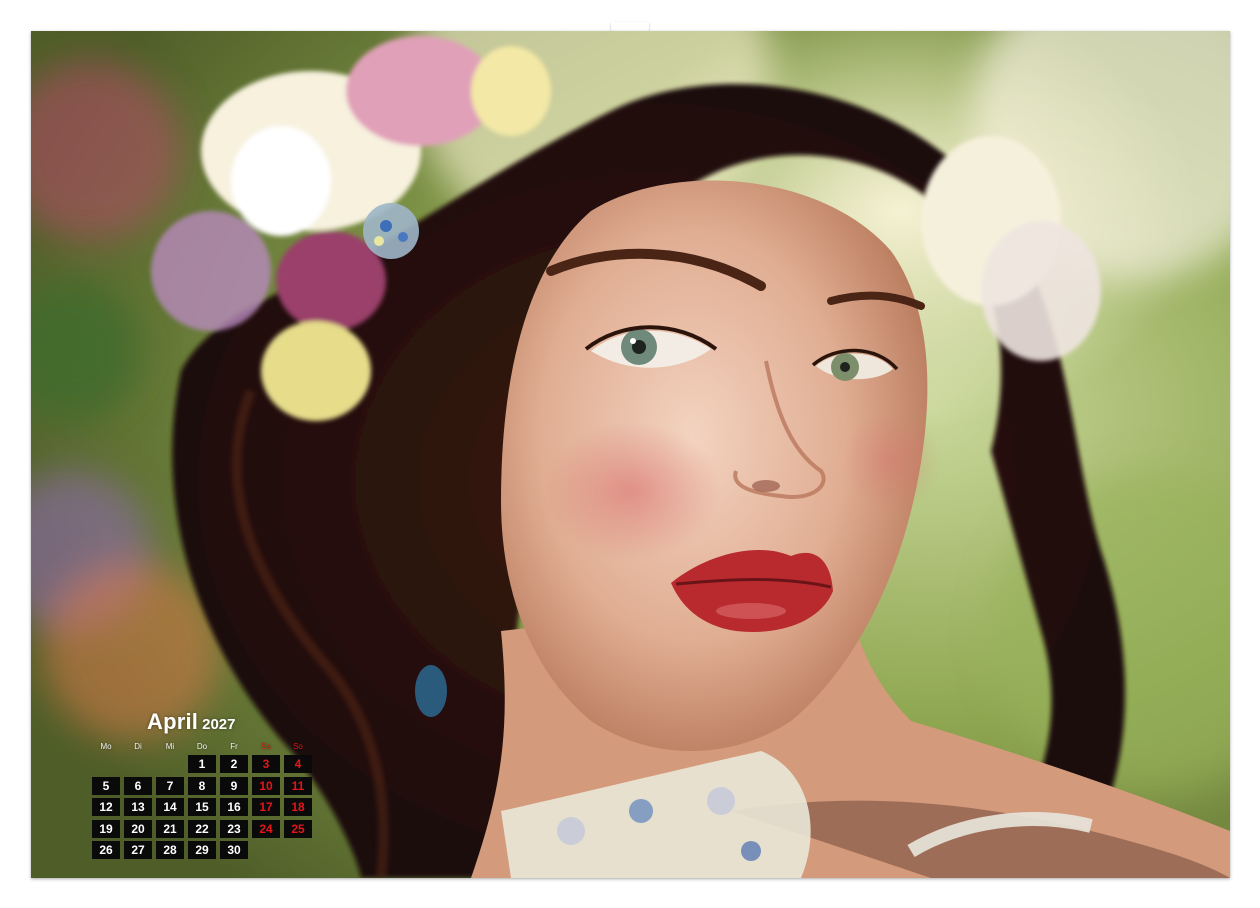  What do you see at coordinates (234, 807) in the screenshot?
I see `day-cell: 16` at bounding box center [234, 807].